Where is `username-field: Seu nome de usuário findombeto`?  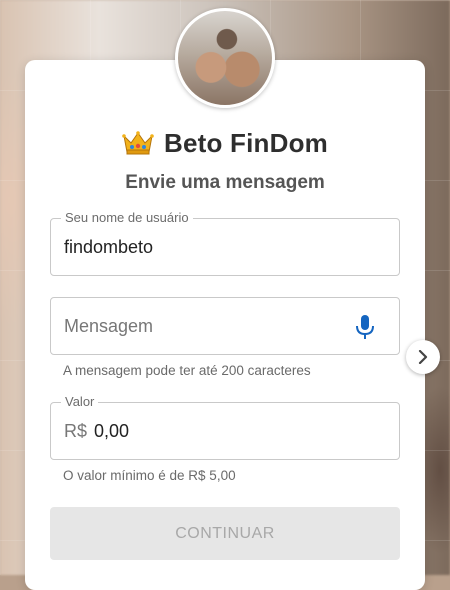 username-field: Seu nome de usuário findombeto is located at coordinates (225, 243).